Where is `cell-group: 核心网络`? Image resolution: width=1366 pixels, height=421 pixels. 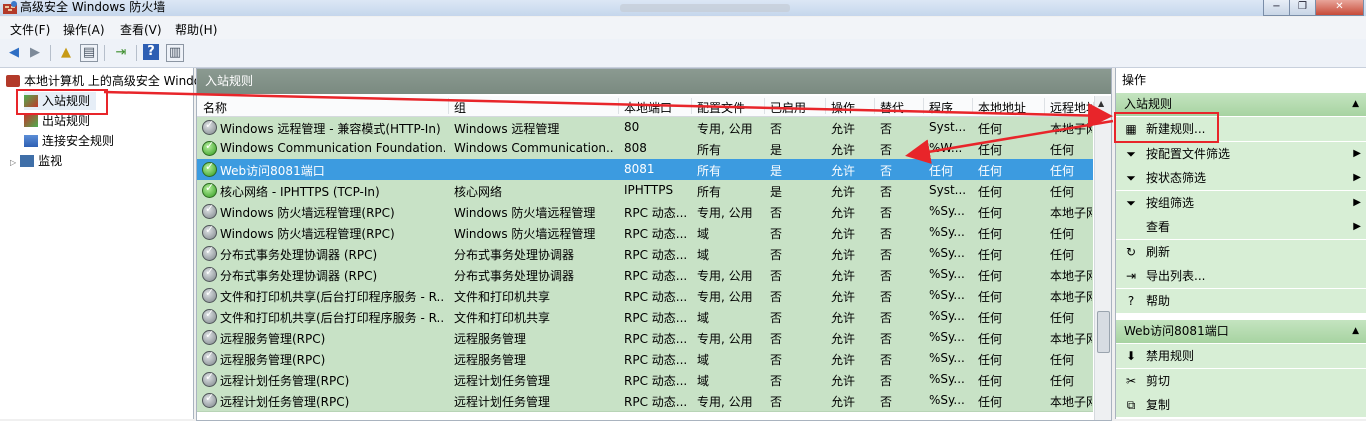
cell-group: 核心网络 is located at coordinates (478, 192).